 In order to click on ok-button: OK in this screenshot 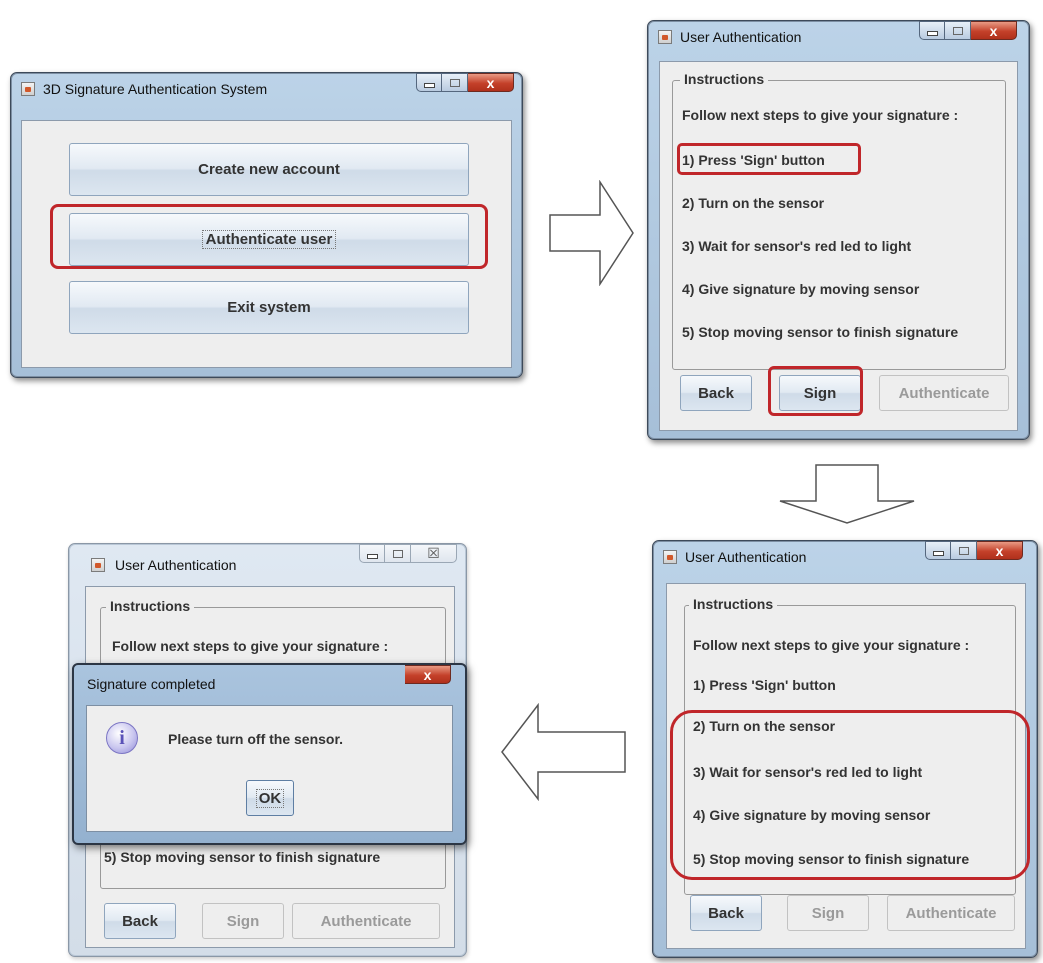, I will do `click(270, 798)`.